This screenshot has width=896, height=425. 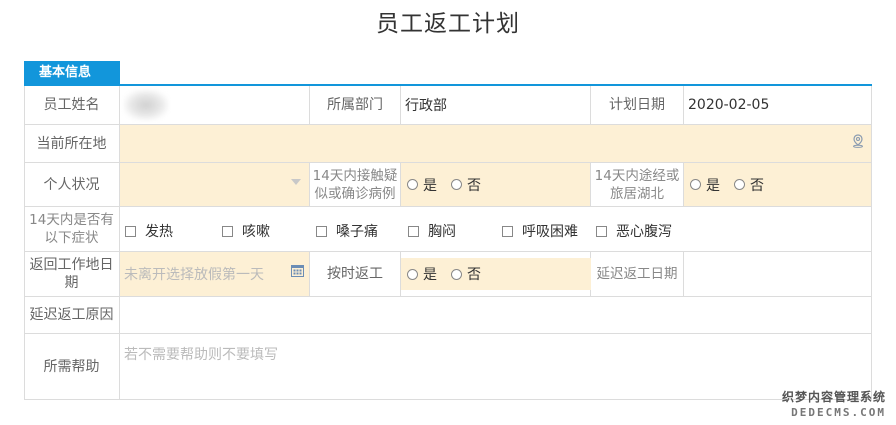 I want to click on contact-case-yes: 是, so click(x=422, y=185).